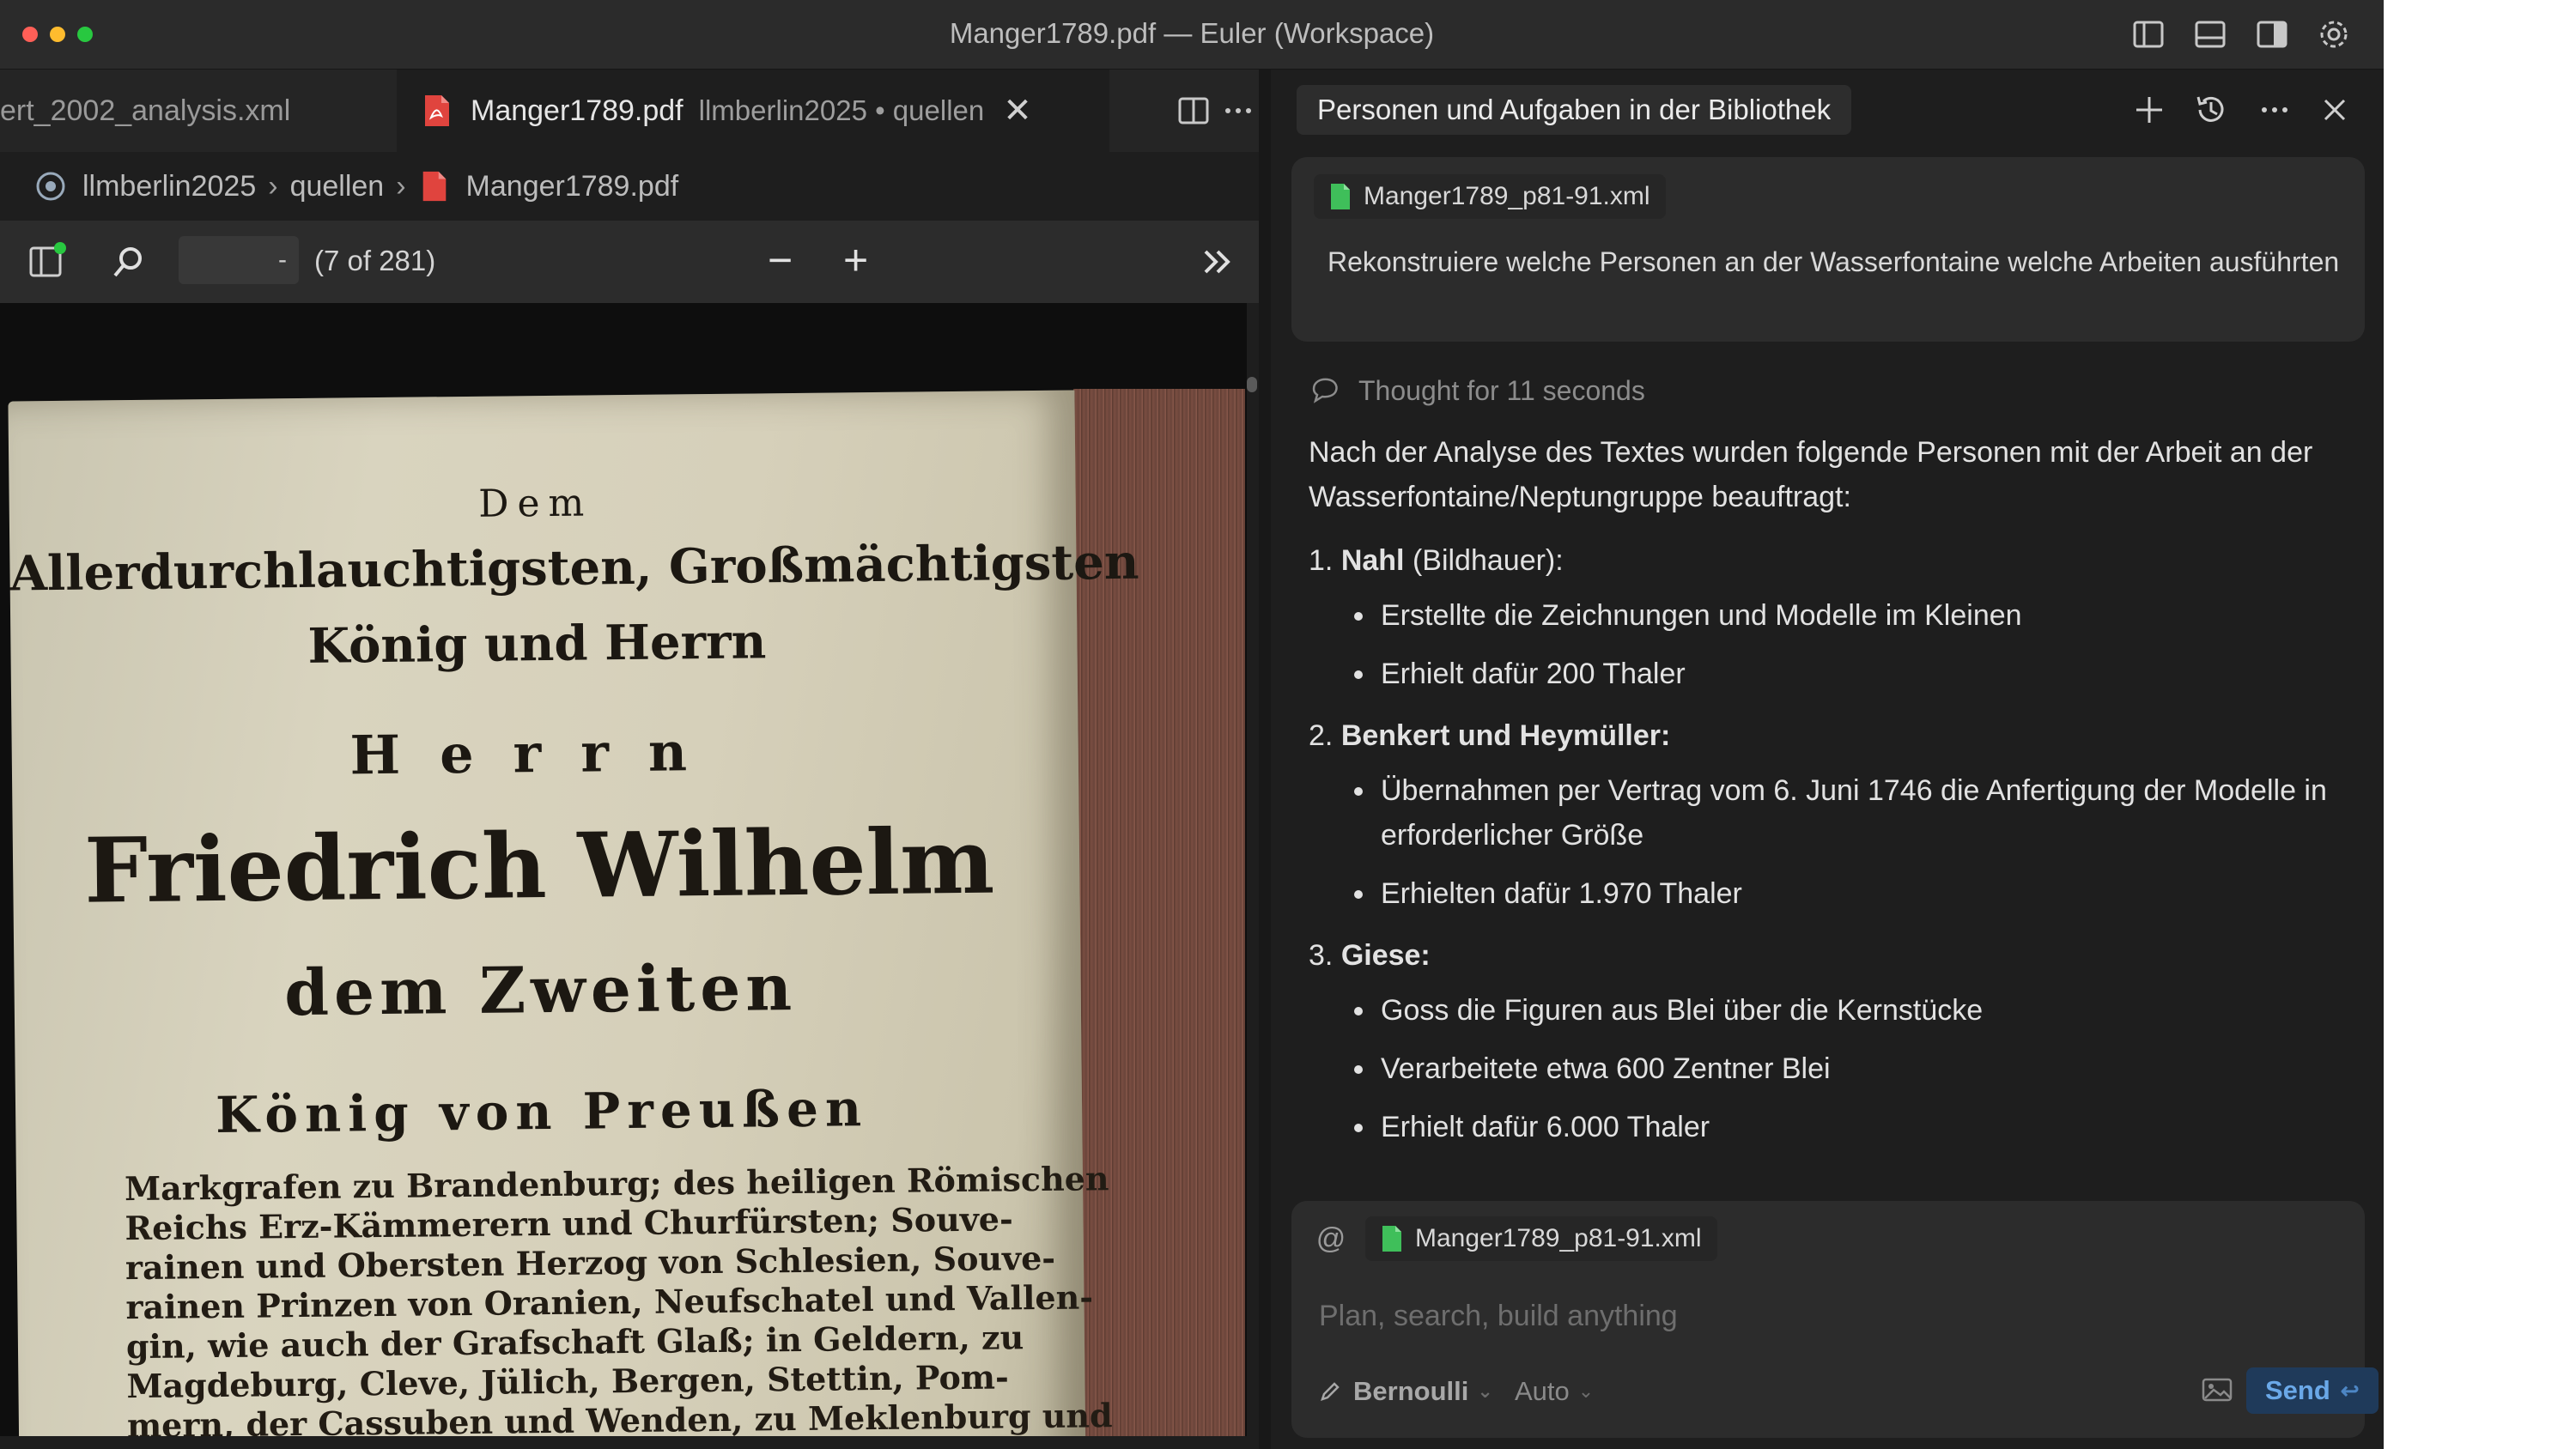  What do you see at coordinates (1828, 560) in the screenshot?
I see `answer-list-item: 1. Nahl (Bildhauer):` at bounding box center [1828, 560].